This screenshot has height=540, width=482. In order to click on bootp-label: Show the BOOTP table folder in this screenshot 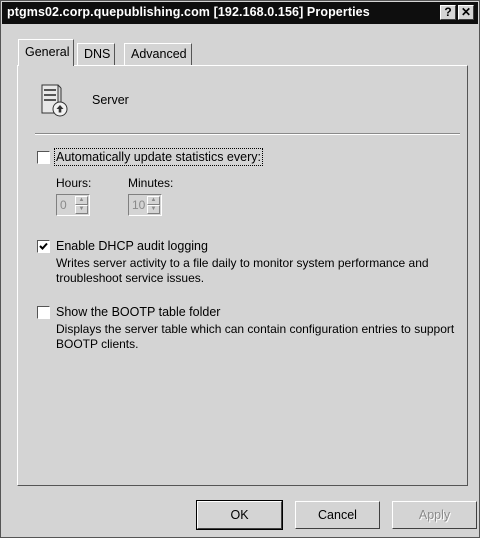, I will do `click(138, 312)`.